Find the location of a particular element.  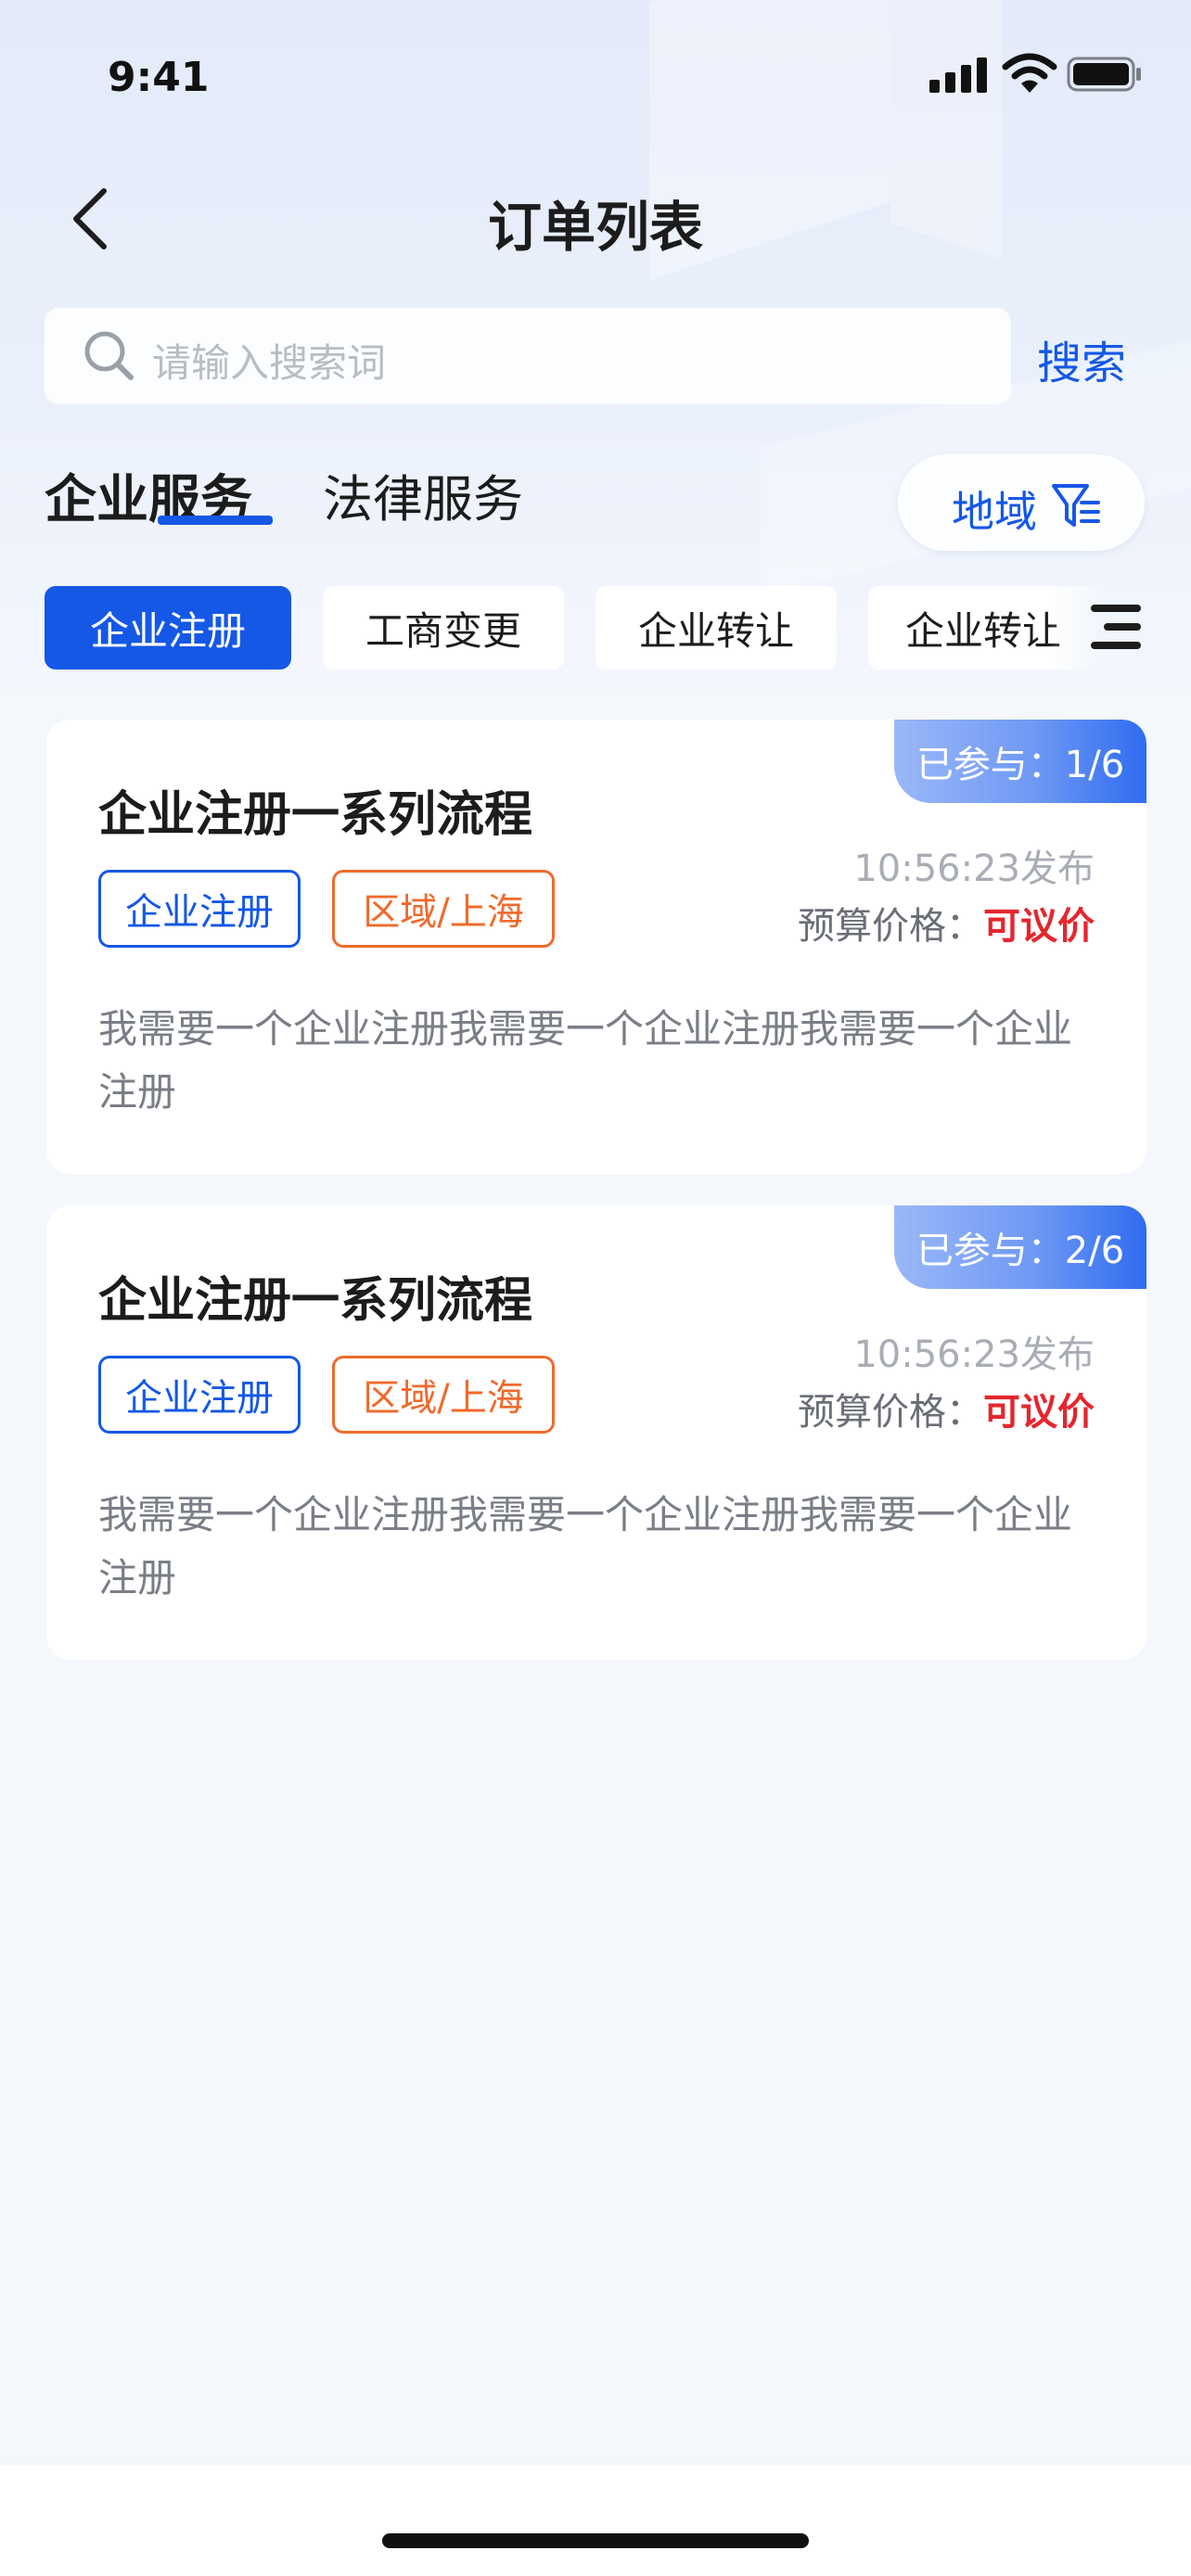

signal-icon is located at coordinates (959, 74).